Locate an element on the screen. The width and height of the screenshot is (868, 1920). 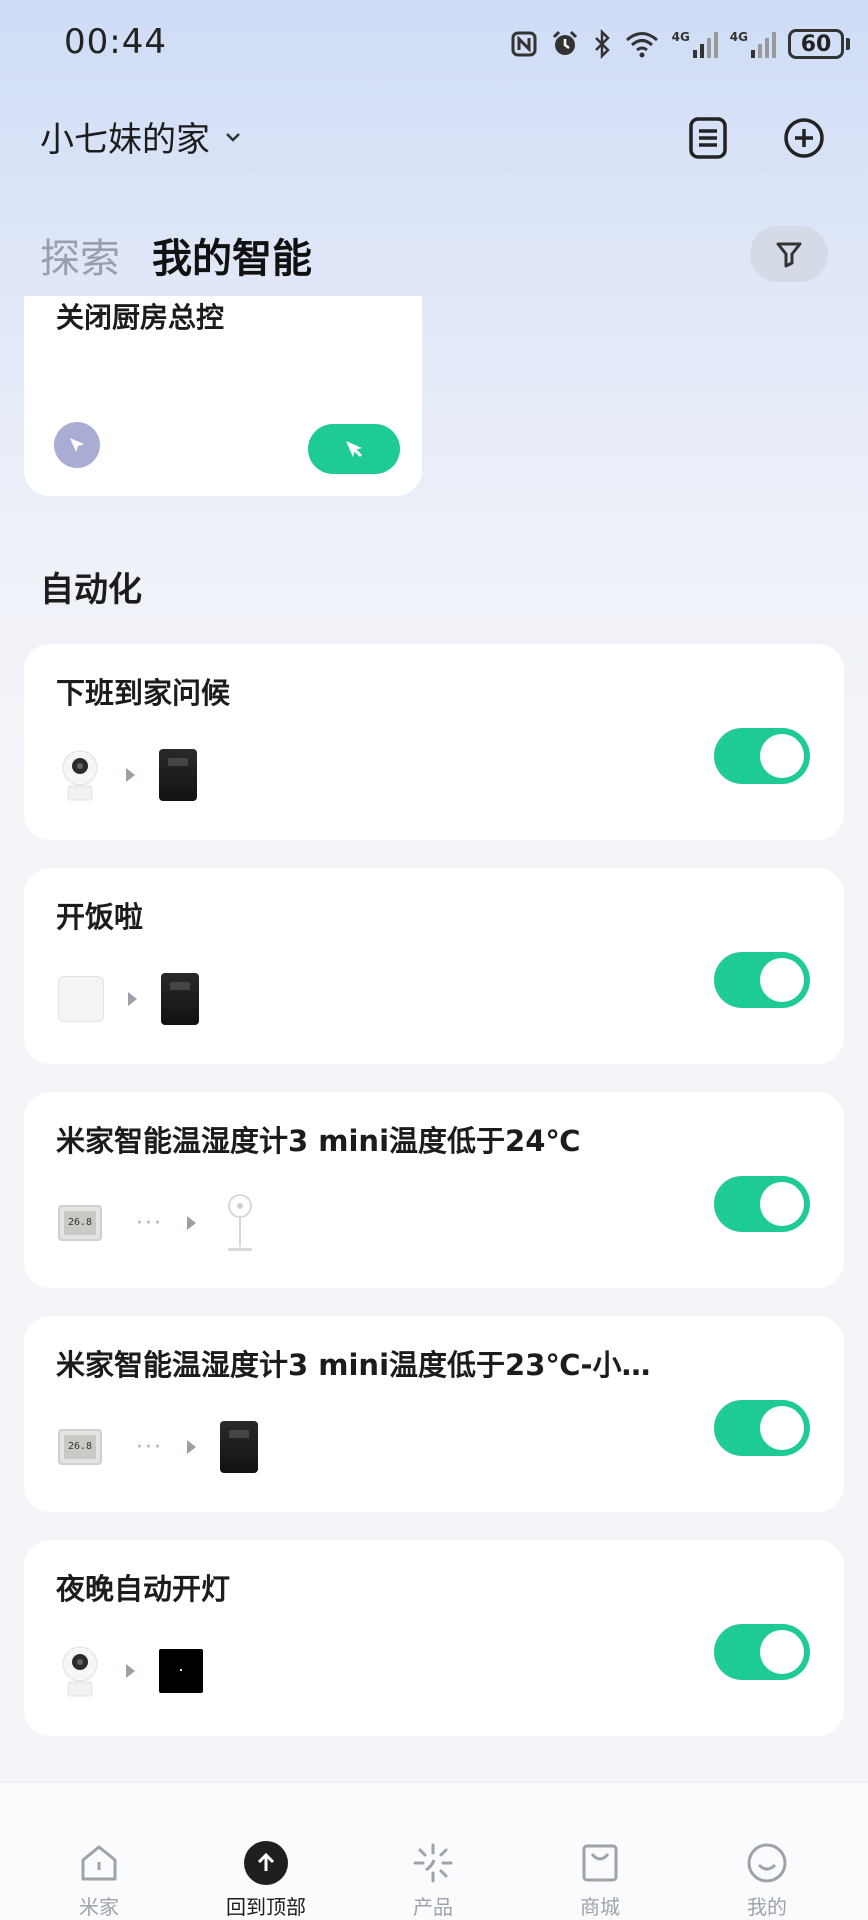
signal-2: 4G is located at coordinates (753, 44).